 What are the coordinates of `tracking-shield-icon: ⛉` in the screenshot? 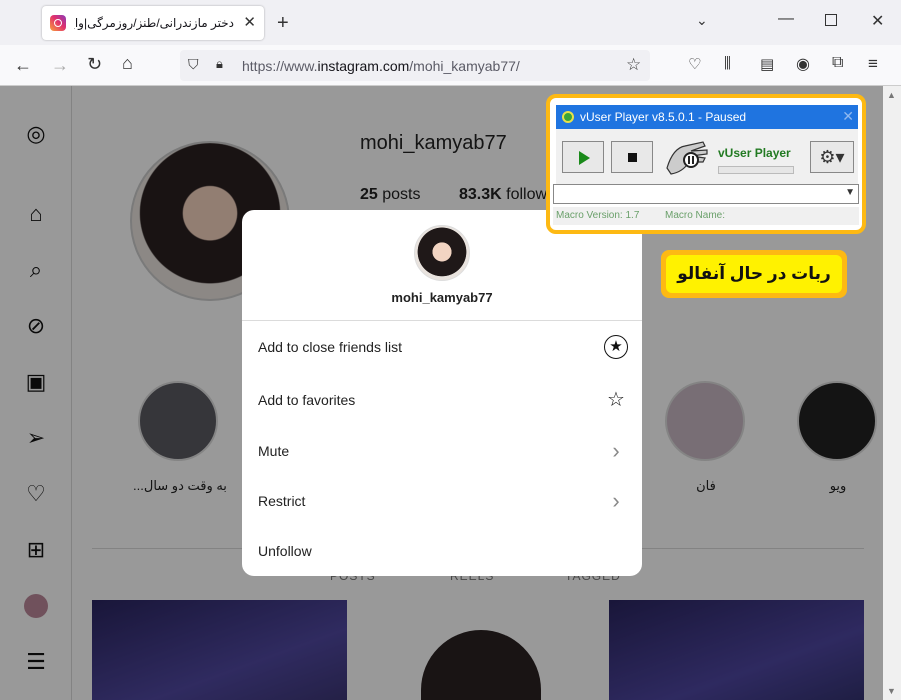 It's located at (193, 64).